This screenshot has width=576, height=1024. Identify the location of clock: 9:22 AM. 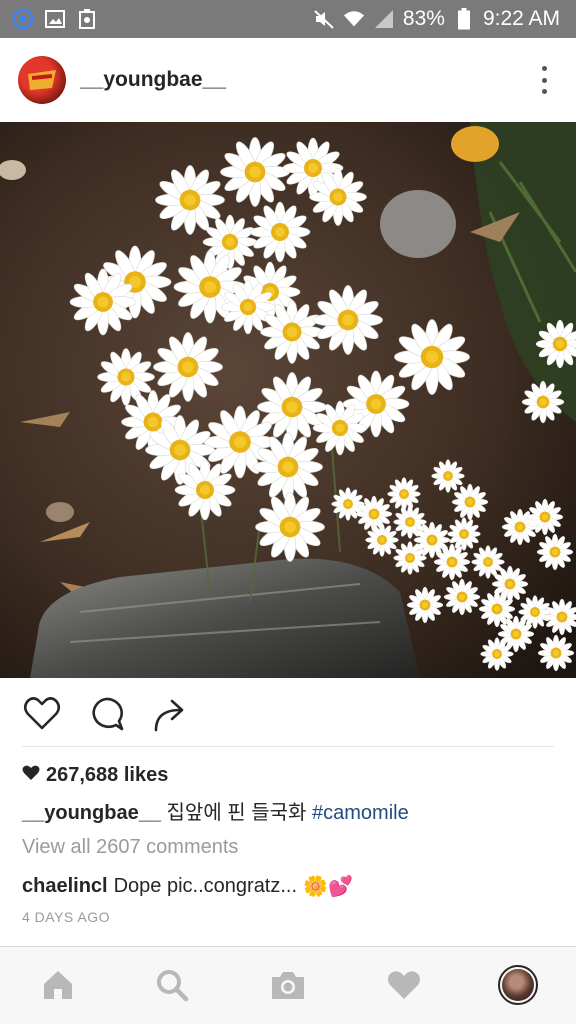
(521, 18).